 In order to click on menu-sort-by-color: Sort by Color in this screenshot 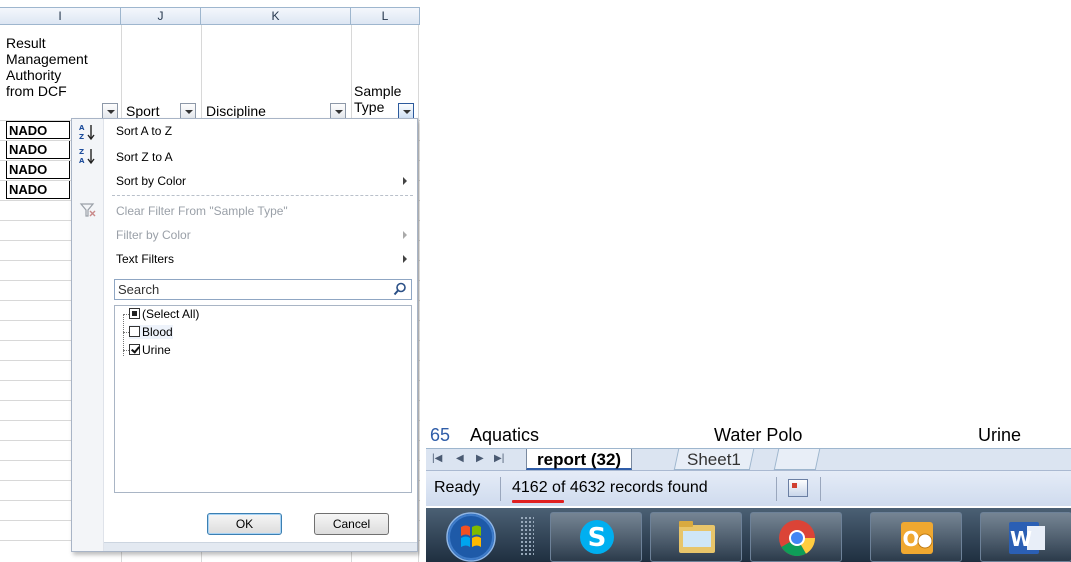, I will do `click(151, 181)`.